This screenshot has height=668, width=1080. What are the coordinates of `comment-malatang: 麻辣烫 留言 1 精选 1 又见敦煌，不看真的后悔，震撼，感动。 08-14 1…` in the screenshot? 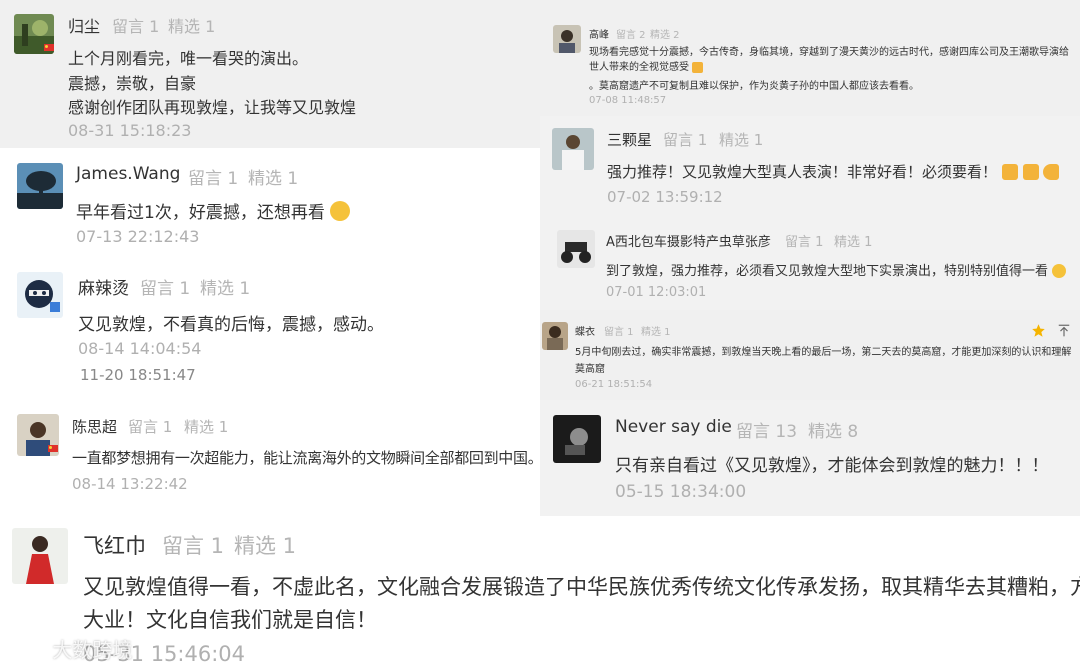 It's located at (270, 330).